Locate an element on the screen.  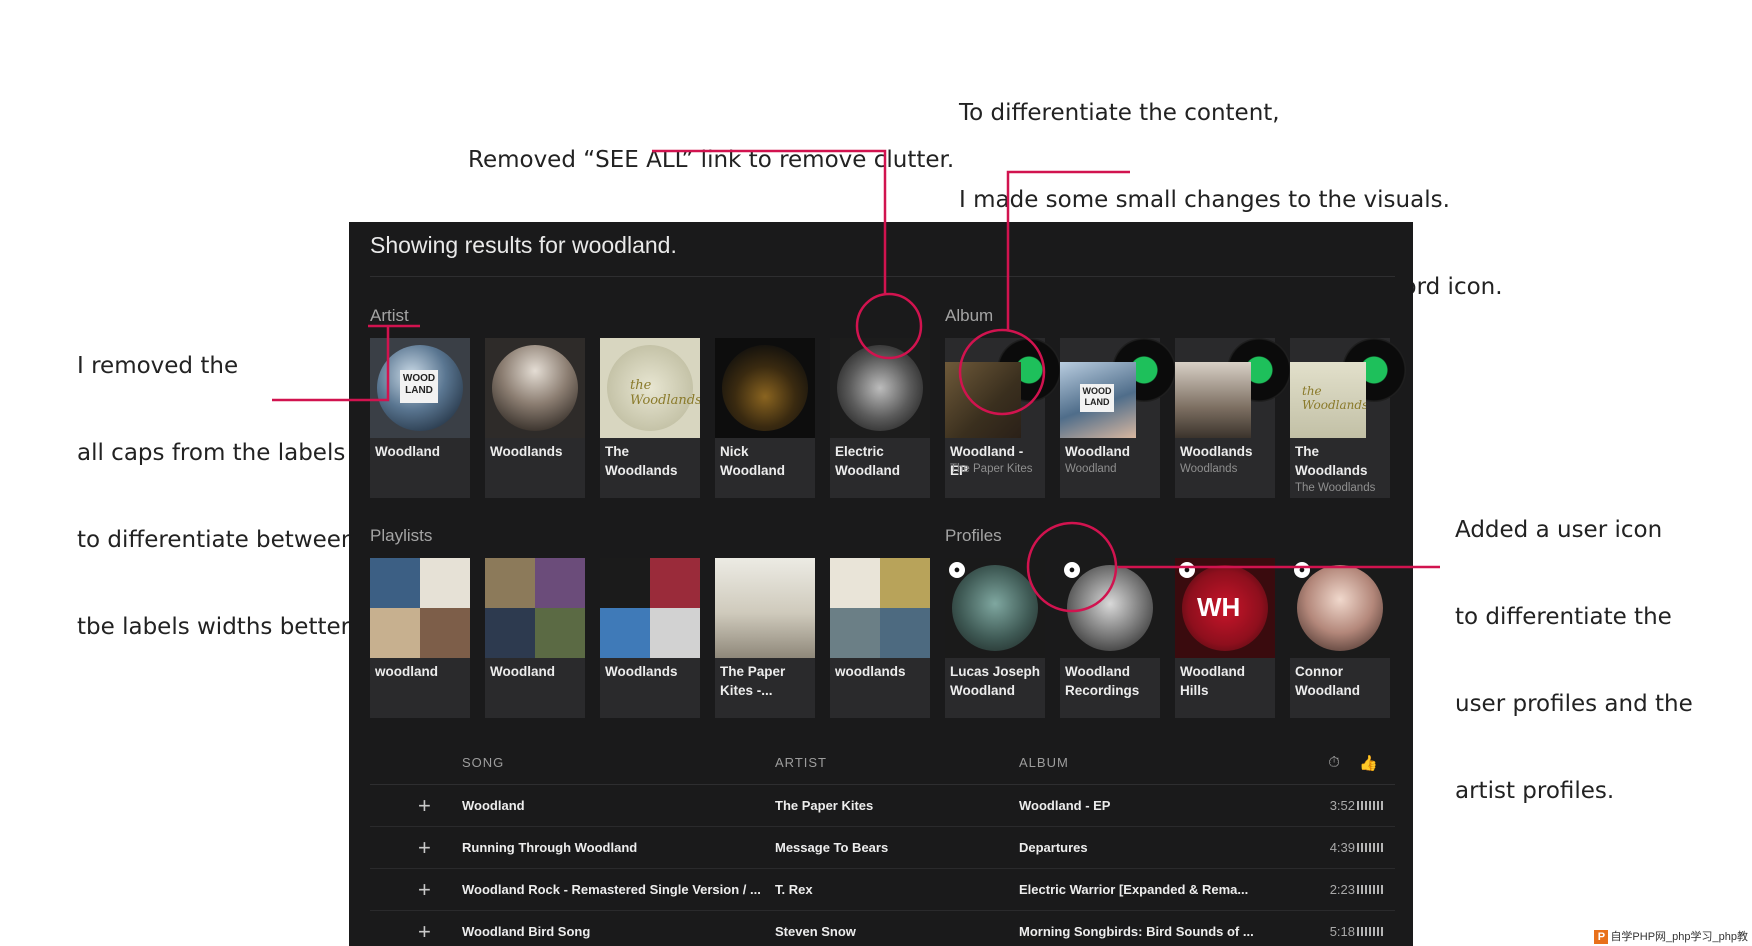
note-line: user profiles and the is located at coordinates (1574, 704).